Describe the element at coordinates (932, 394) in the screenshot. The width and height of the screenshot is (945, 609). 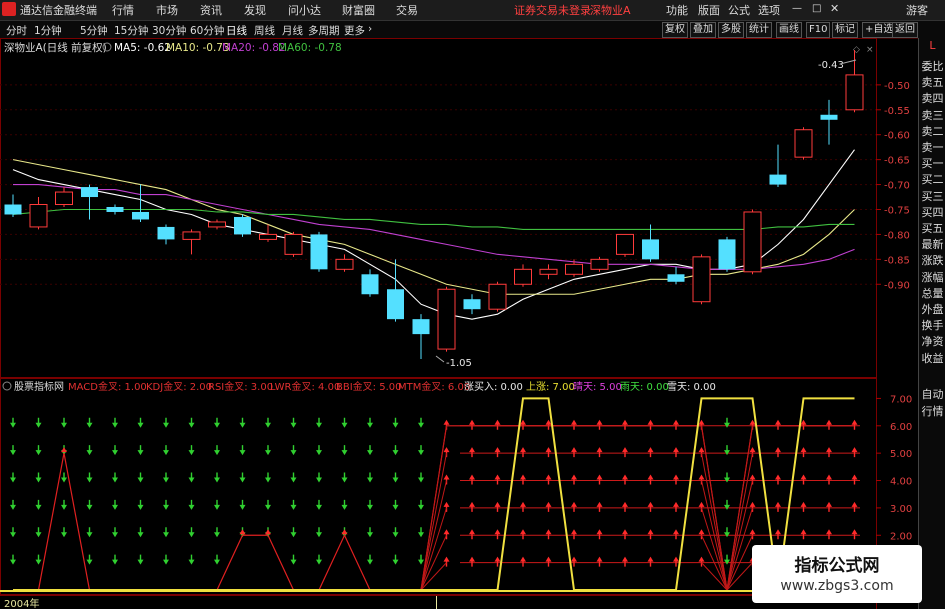
I see `side-bottom-item-0: 自动` at that location.